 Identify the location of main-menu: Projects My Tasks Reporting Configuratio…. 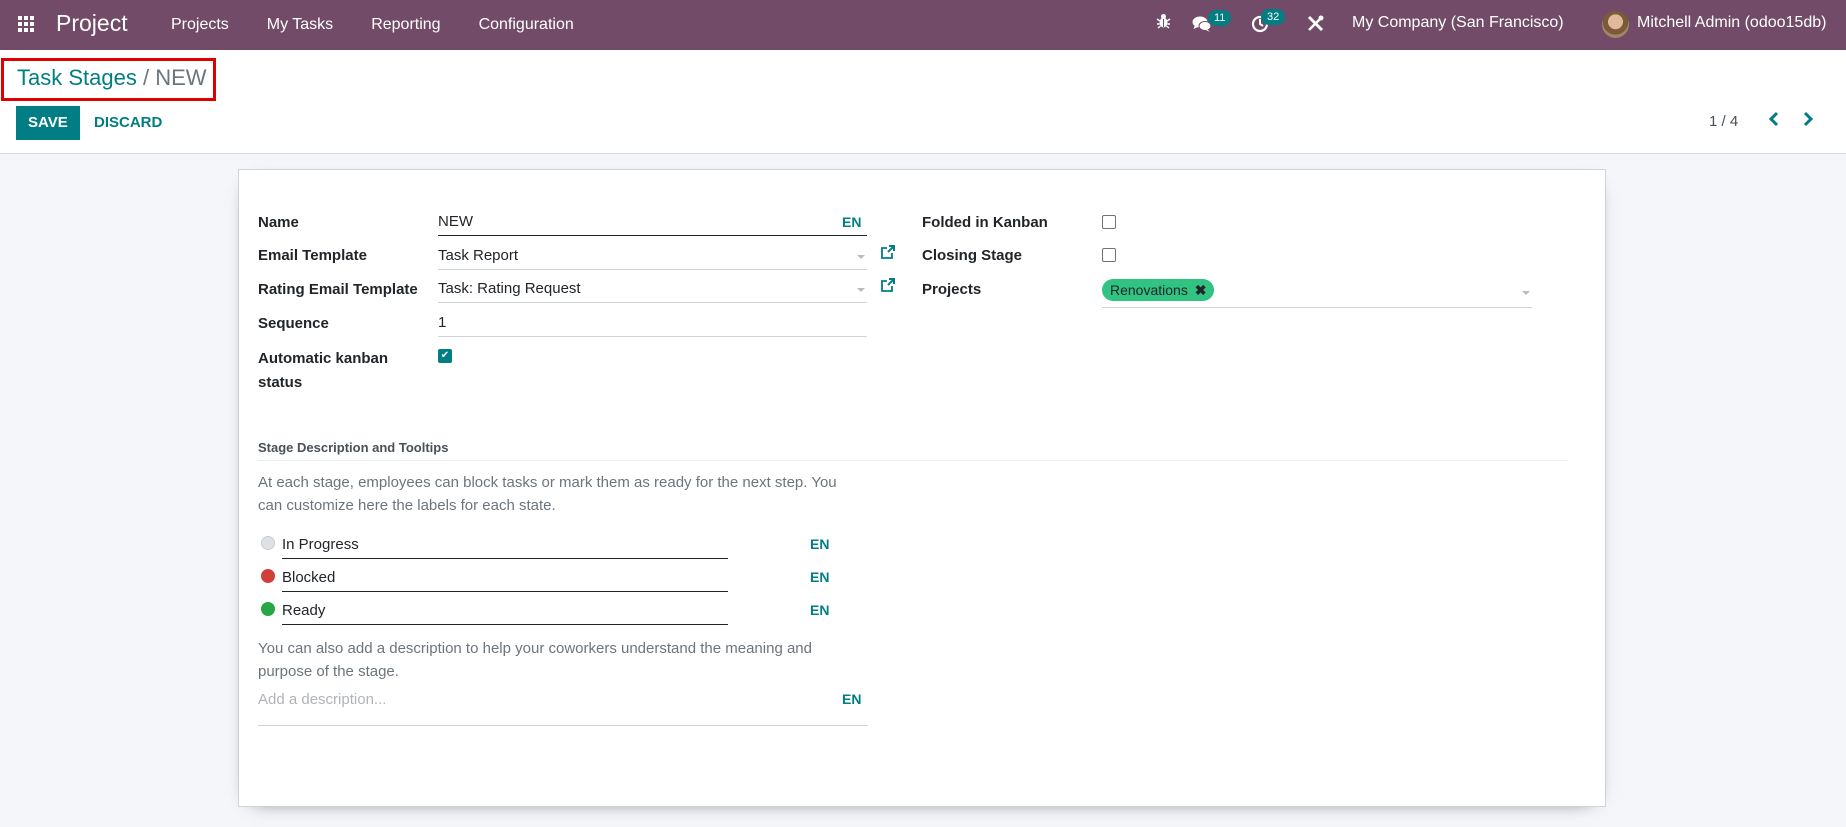
(391, 25).